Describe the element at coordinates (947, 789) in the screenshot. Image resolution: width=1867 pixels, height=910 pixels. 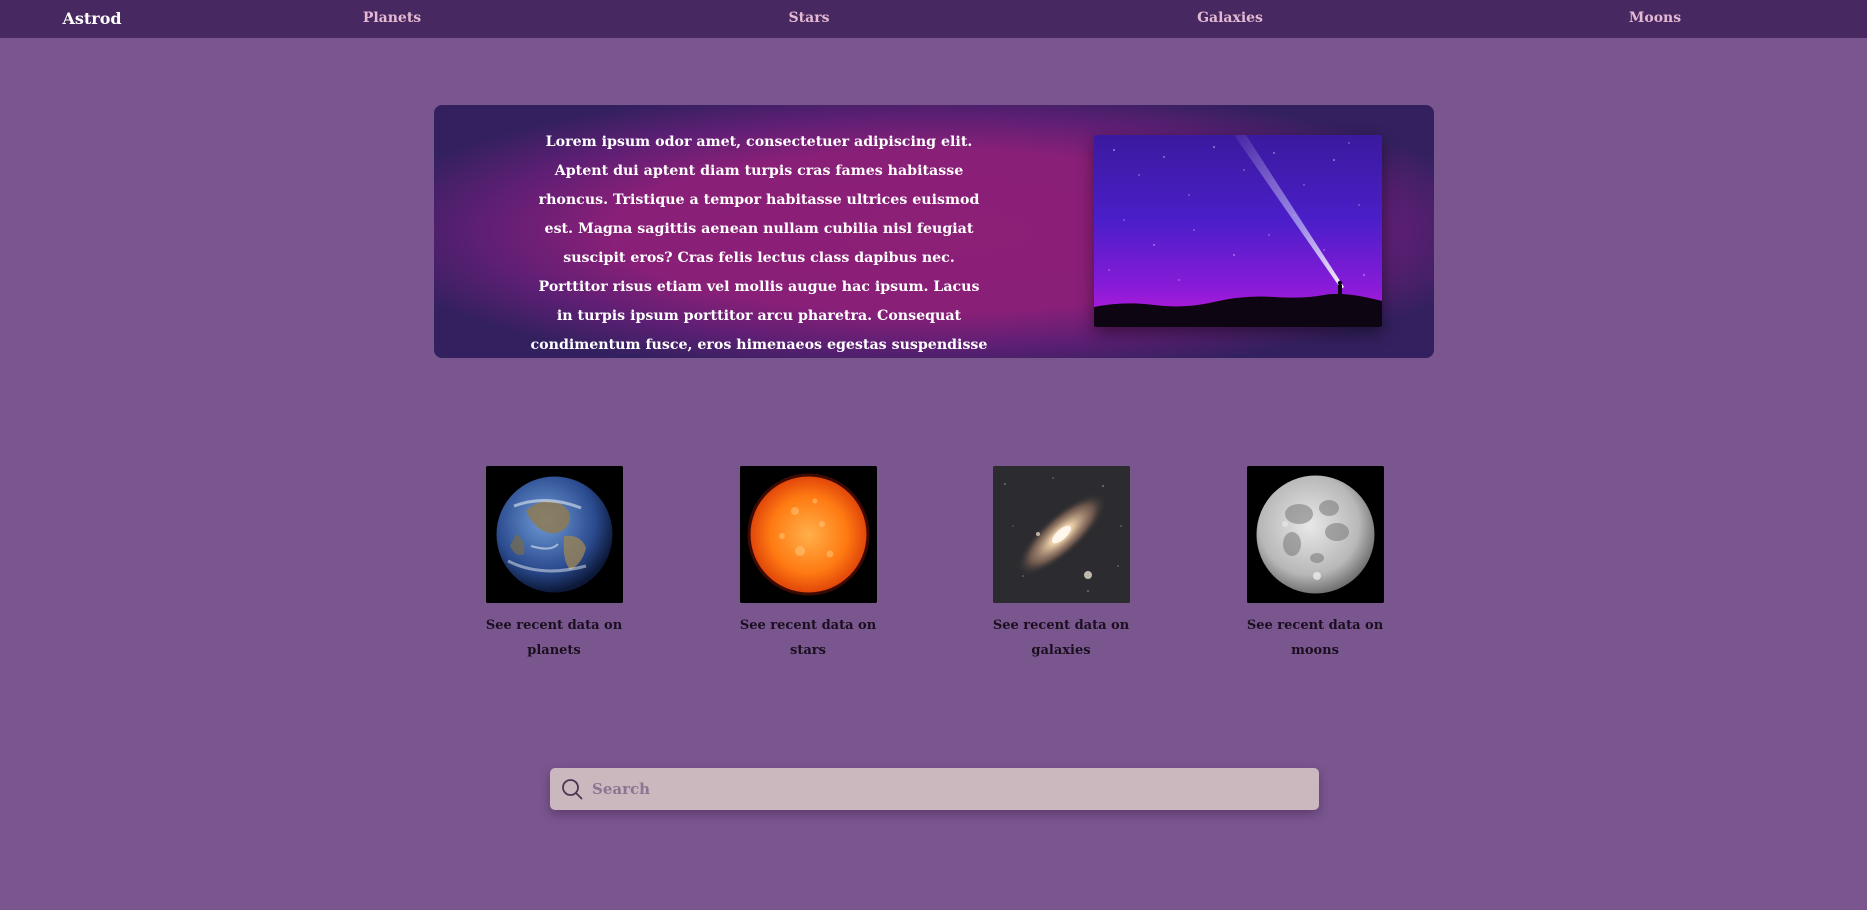
I see `search-input` at that location.